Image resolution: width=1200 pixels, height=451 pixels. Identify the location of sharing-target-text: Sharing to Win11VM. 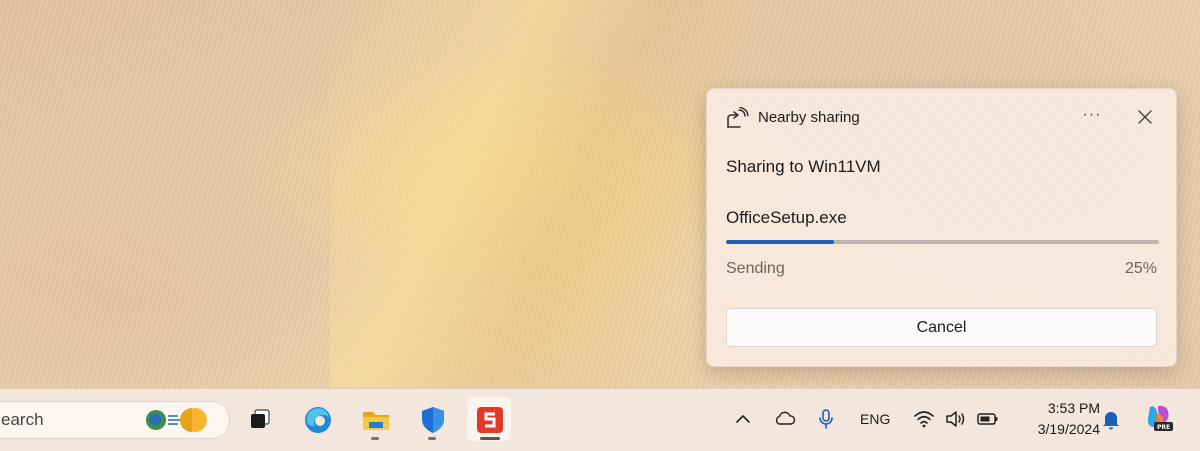
(803, 166).